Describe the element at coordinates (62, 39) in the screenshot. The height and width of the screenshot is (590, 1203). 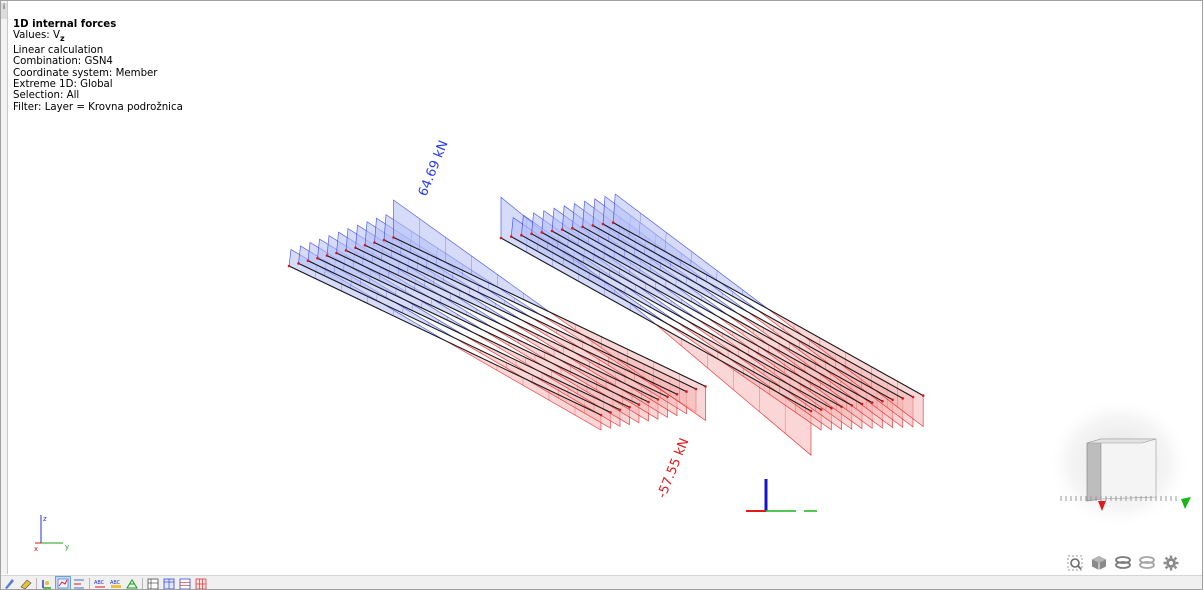
I see `info-values-sub: z` at that location.